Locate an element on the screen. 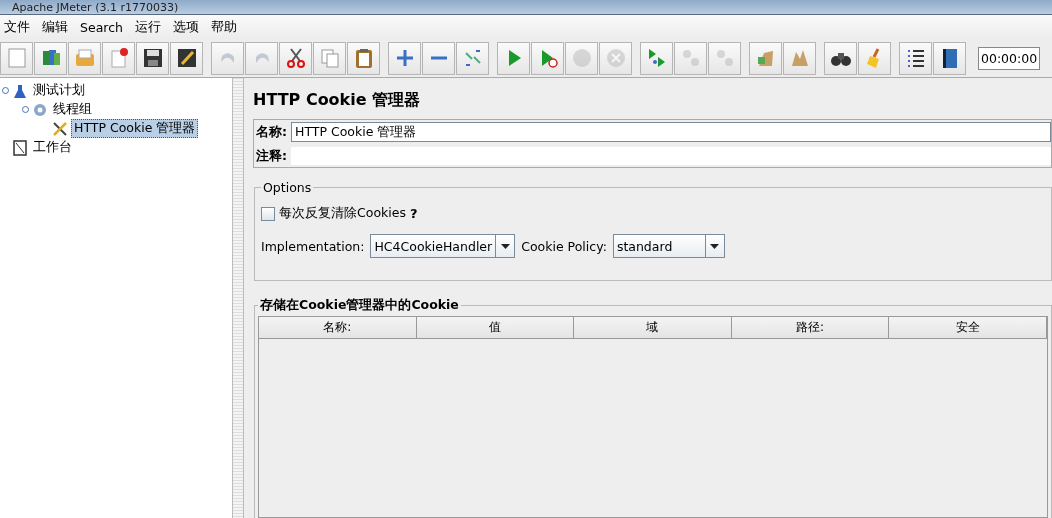  dropdown-label: Implementation: is located at coordinates (313, 246).